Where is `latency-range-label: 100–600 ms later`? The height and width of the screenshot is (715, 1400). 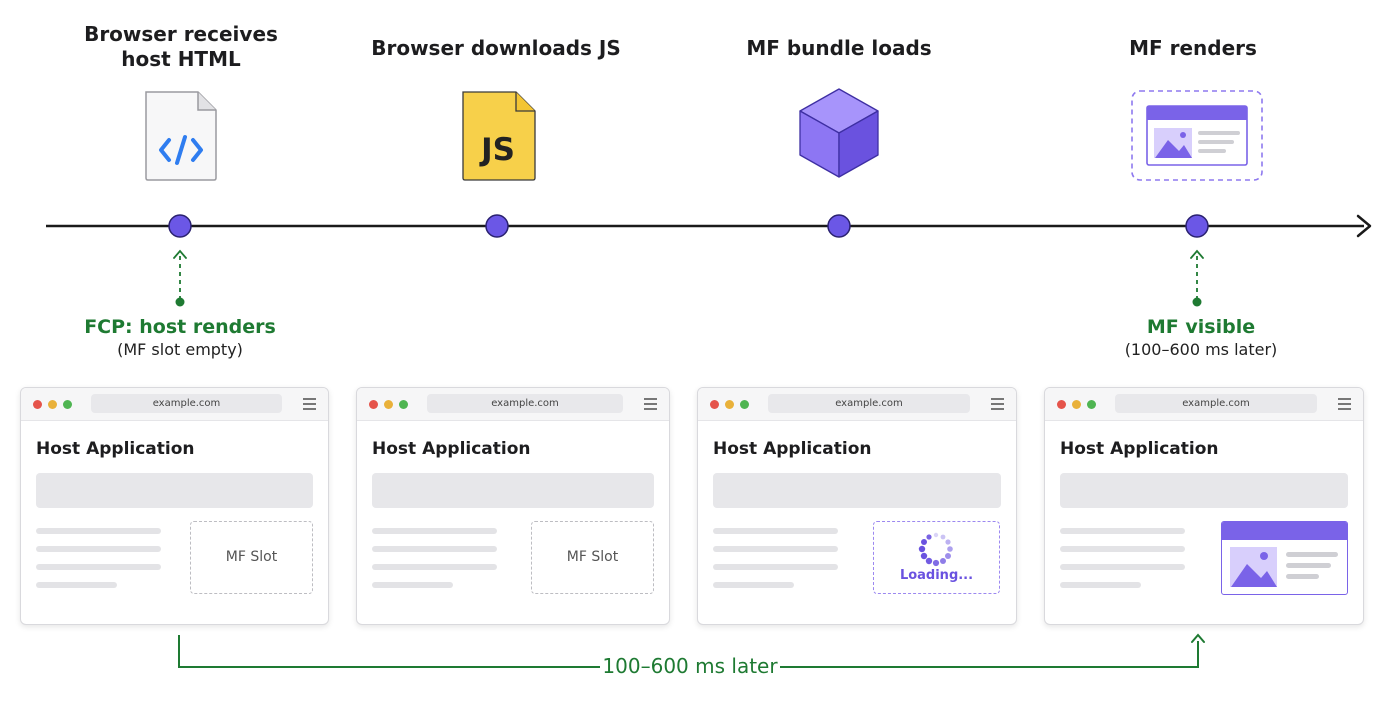
latency-range-label: 100–600 ms later is located at coordinates (690, 666).